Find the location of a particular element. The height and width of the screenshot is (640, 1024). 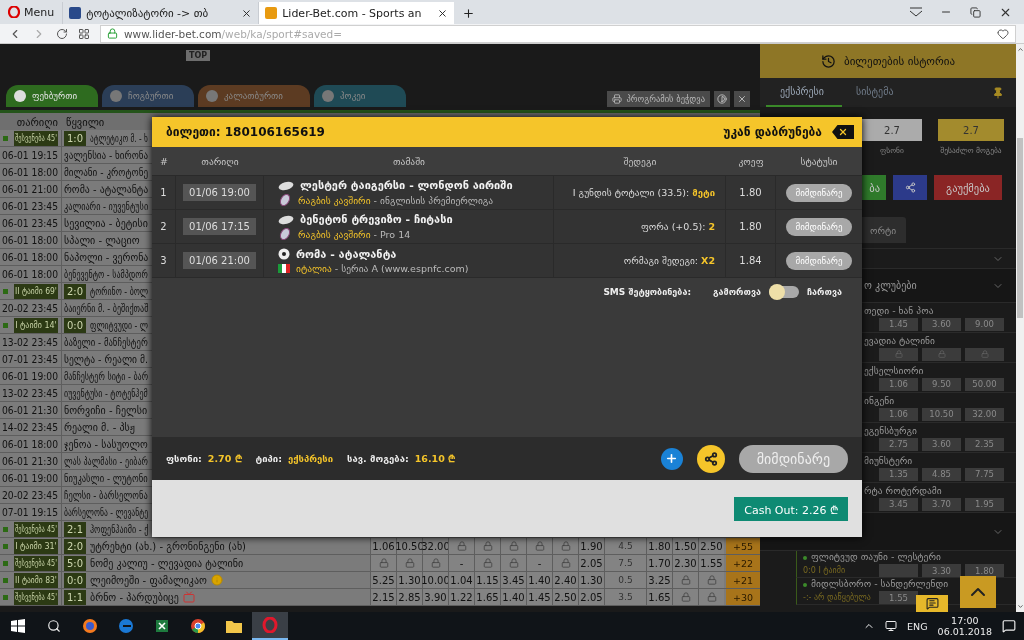

match-name: ნაპოლი - ვერონა is located at coordinates (106, 257).